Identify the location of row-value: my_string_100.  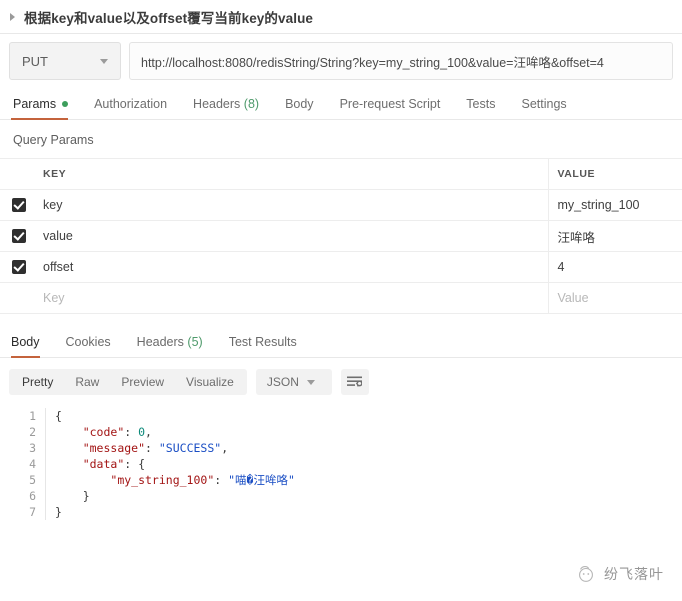
(615, 205).